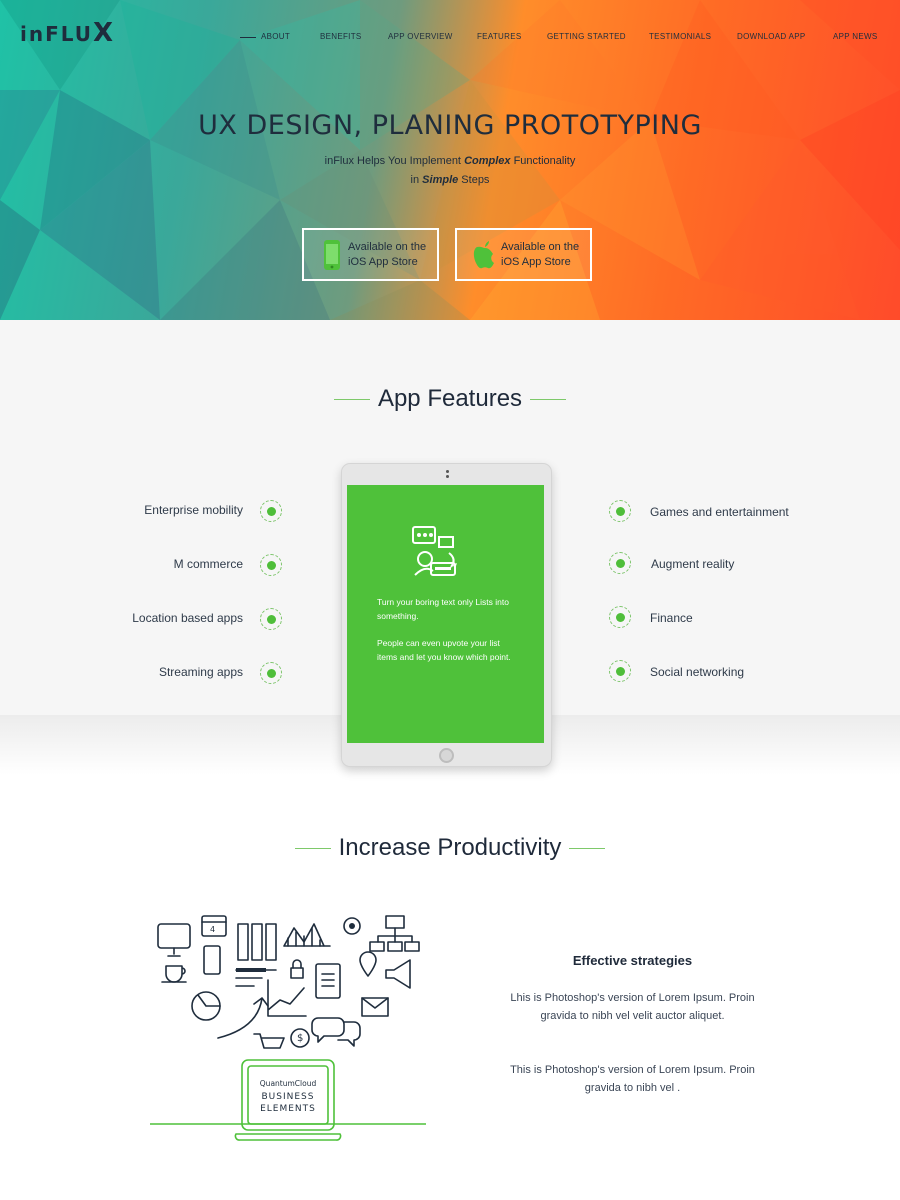 The image size is (900, 1200). Describe the element at coordinates (693, 564) in the screenshot. I see `feature-augment-reality: Augment reality` at that location.